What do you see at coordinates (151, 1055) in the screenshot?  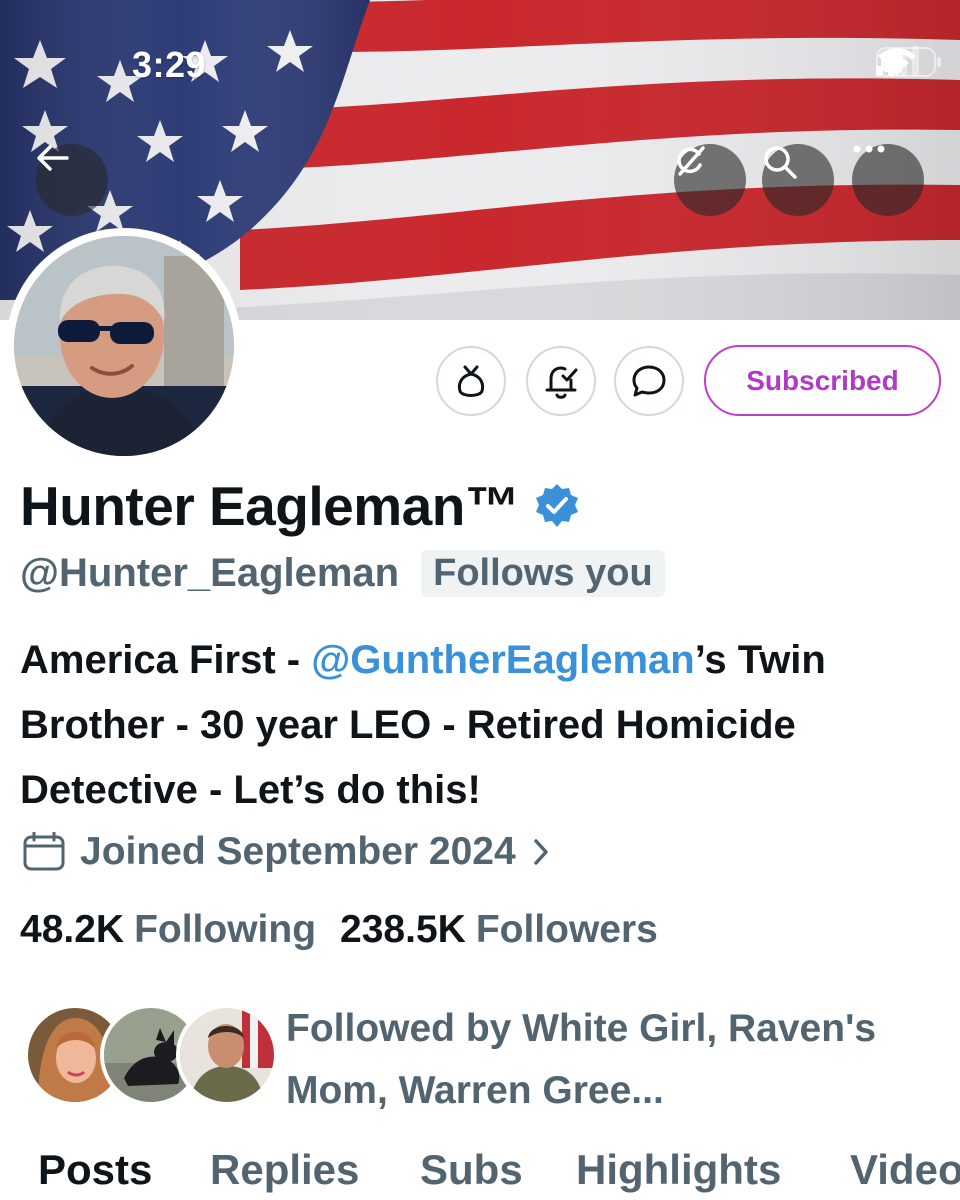 I see `followed-by-avatars` at bounding box center [151, 1055].